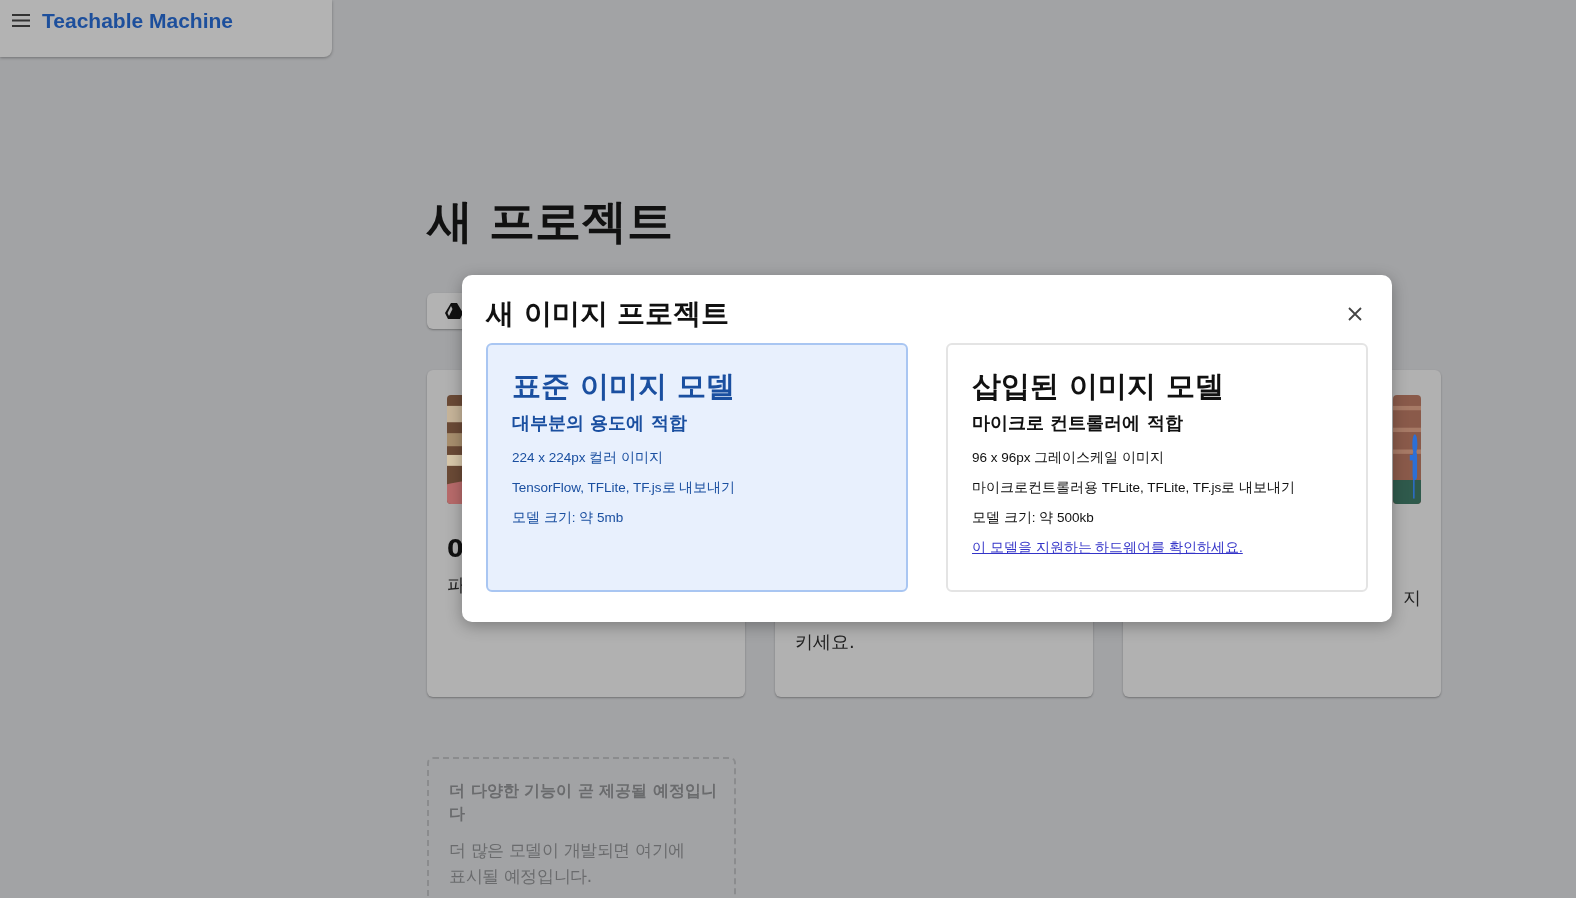 The height and width of the screenshot is (898, 1576). I want to click on close-icon, so click(1355, 314).